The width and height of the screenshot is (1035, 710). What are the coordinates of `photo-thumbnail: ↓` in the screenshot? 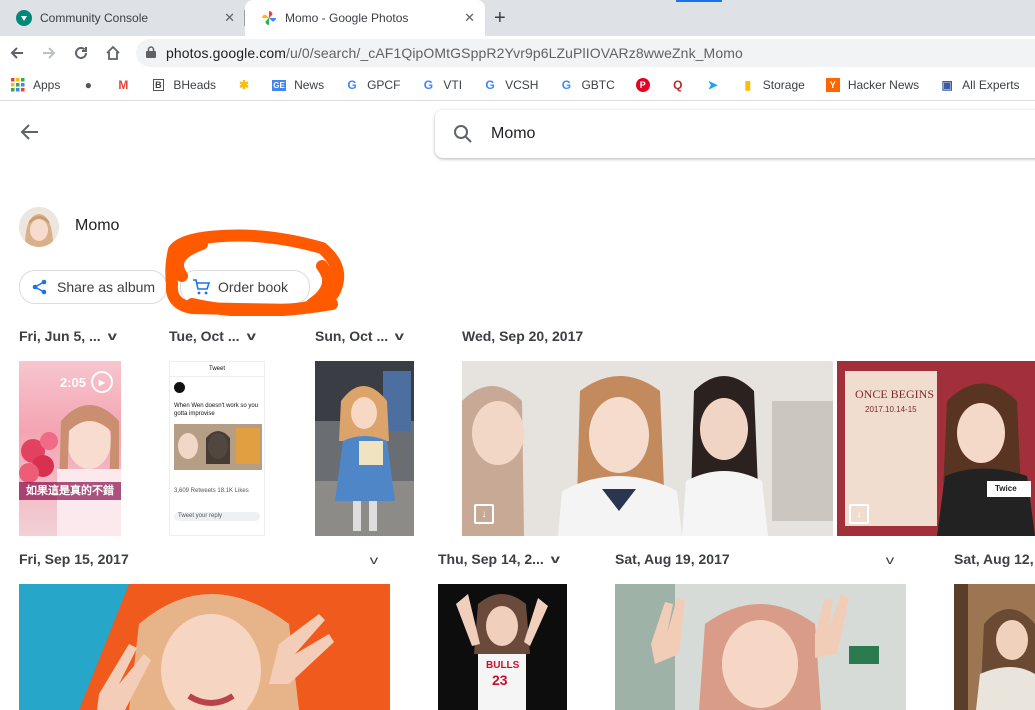 It's located at (647, 448).